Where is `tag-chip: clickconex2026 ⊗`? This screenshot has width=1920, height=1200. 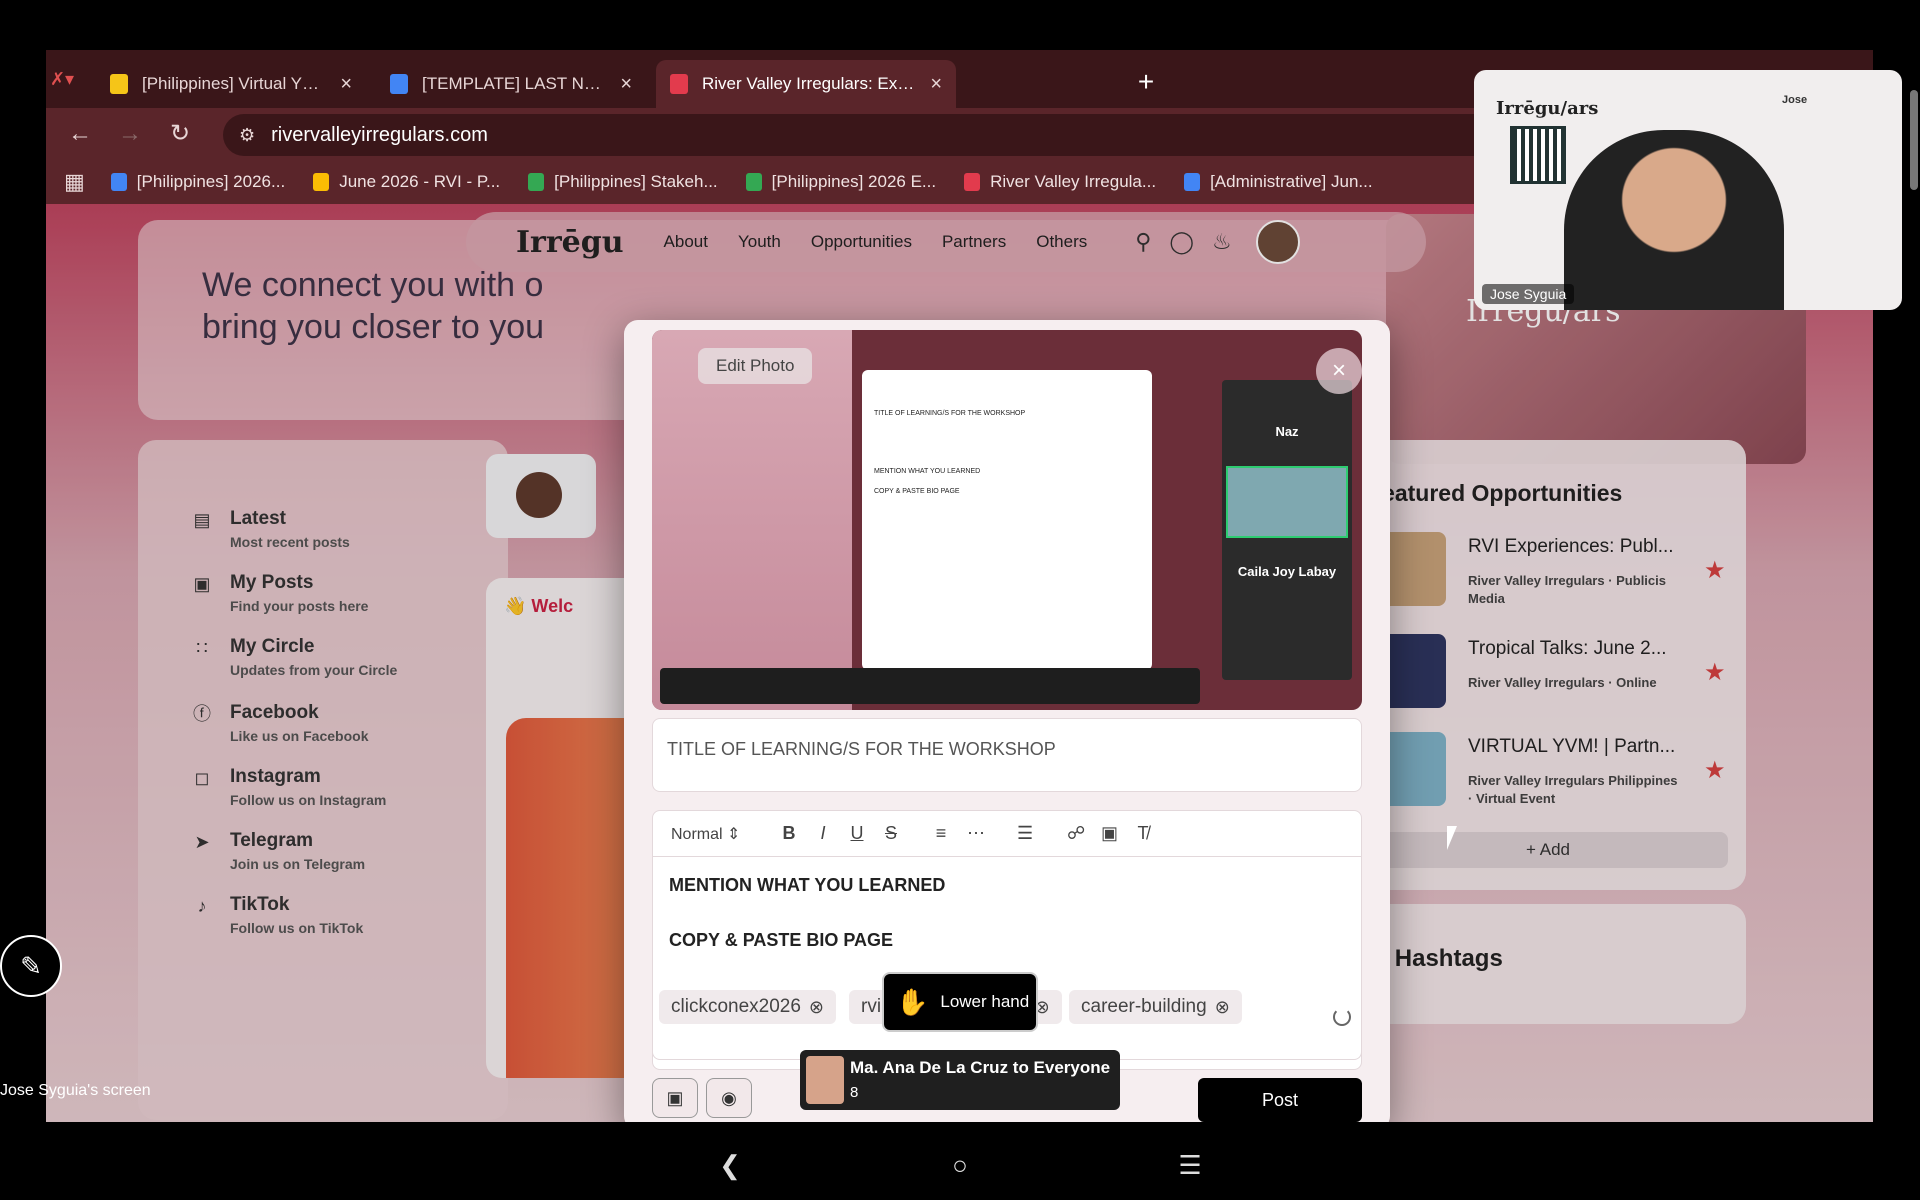
tag-chip: clickconex2026 ⊗ is located at coordinates (748, 1007).